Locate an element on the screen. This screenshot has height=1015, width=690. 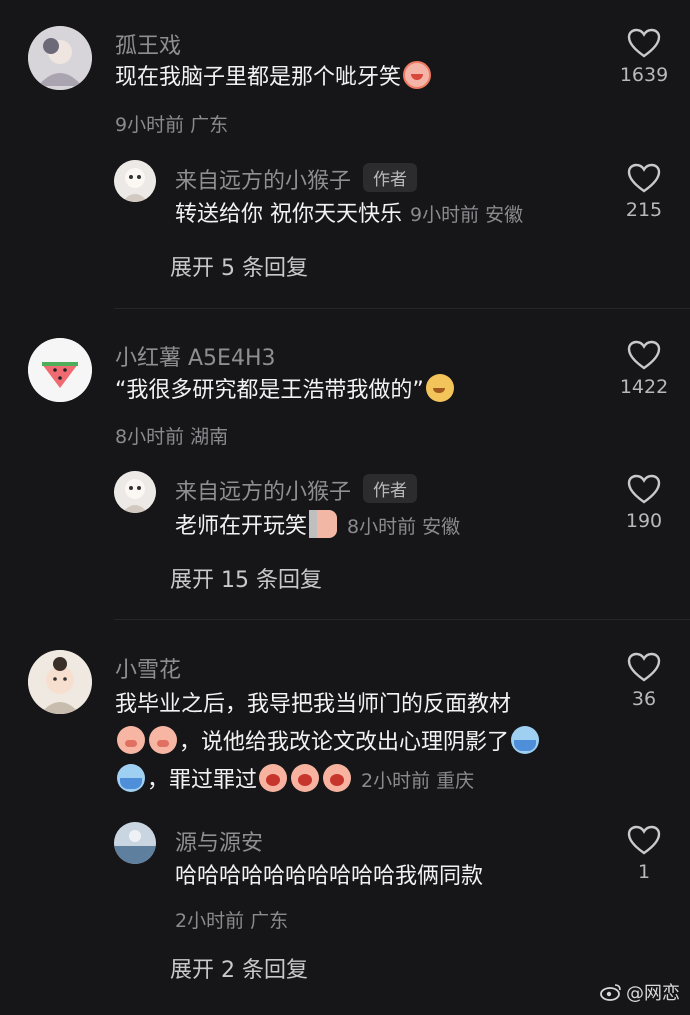
peeking-emoji-icon is located at coordinates (323, 524).